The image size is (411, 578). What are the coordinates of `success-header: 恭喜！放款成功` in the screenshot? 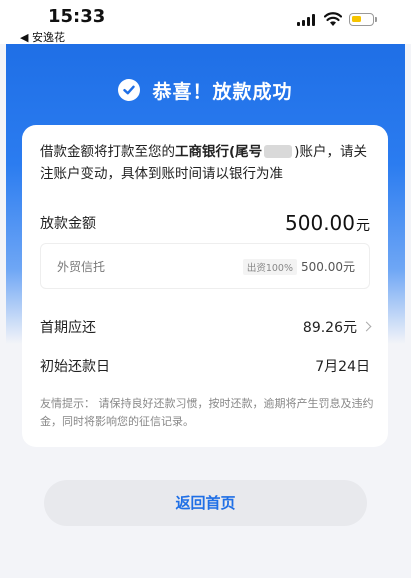 It's located at (205, 90).